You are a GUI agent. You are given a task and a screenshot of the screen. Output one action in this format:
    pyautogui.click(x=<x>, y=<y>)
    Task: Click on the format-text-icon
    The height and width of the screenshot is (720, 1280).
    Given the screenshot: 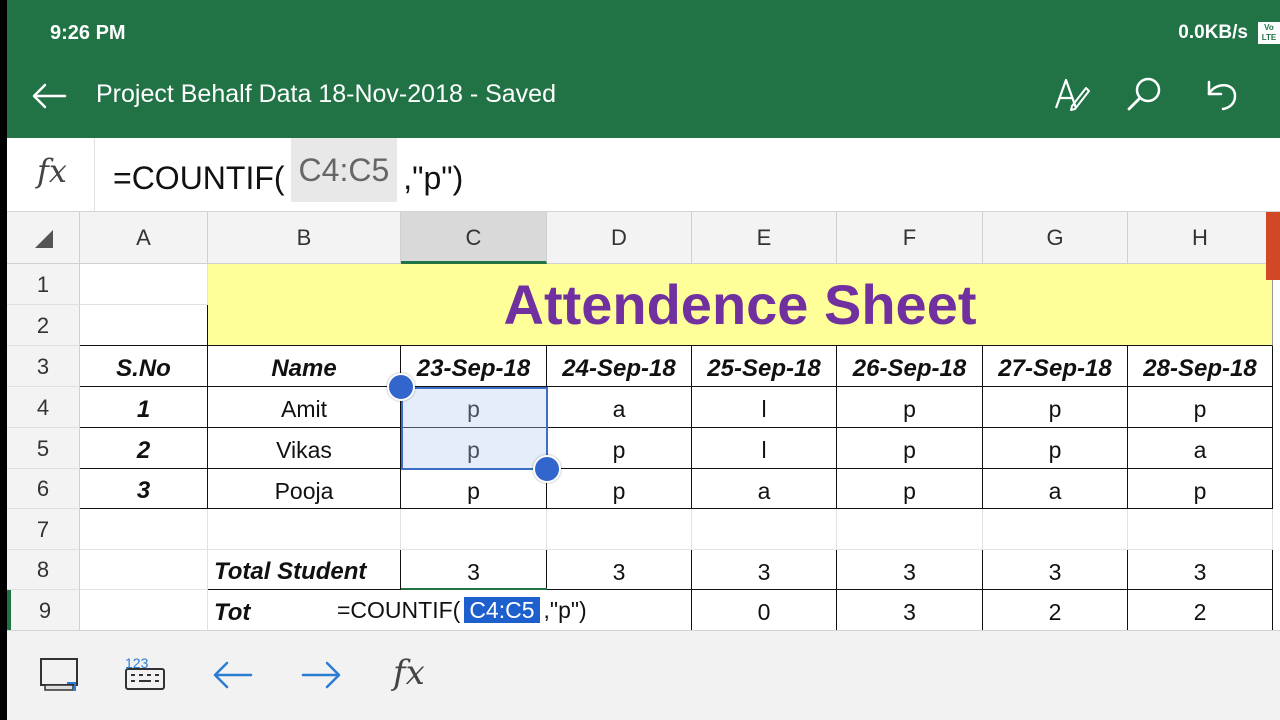 What is the action you would take?
    pyautogui.click(x=1072, y=94)
    